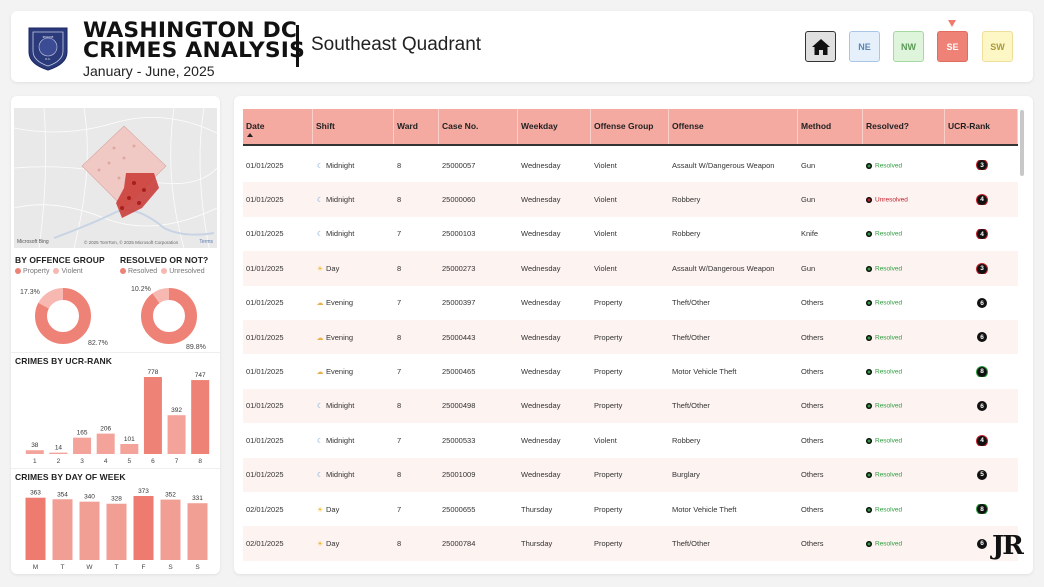  What do you see at coordinates (605, 165) in the screenshot?
I see `cell-group: Violent` at bounding box center [605, 165].